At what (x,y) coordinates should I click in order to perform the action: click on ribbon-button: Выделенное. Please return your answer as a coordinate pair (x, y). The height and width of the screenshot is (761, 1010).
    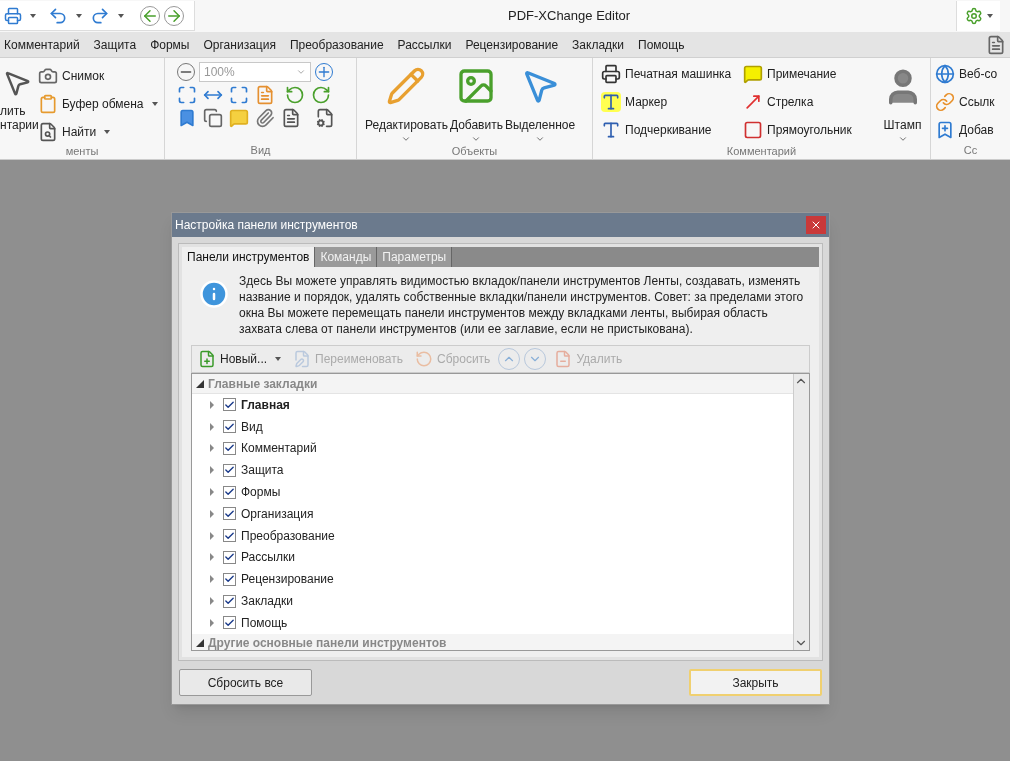
    Looking at the image, I should click on (540, 103).